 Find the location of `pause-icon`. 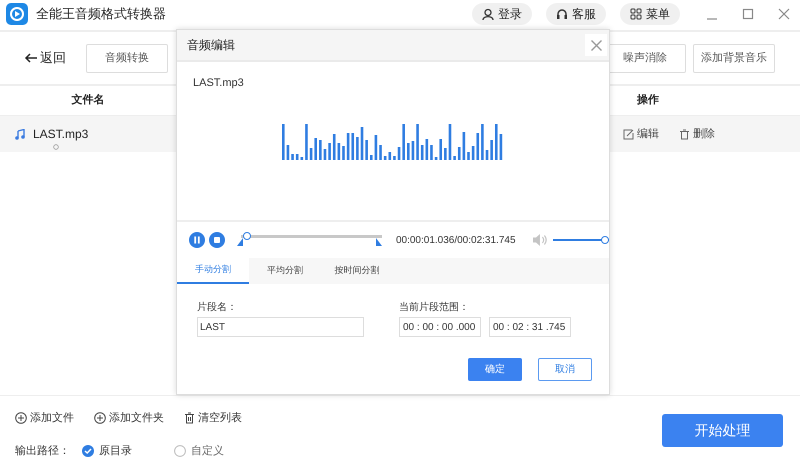

pause-icon is located at coordinates (197, 240).